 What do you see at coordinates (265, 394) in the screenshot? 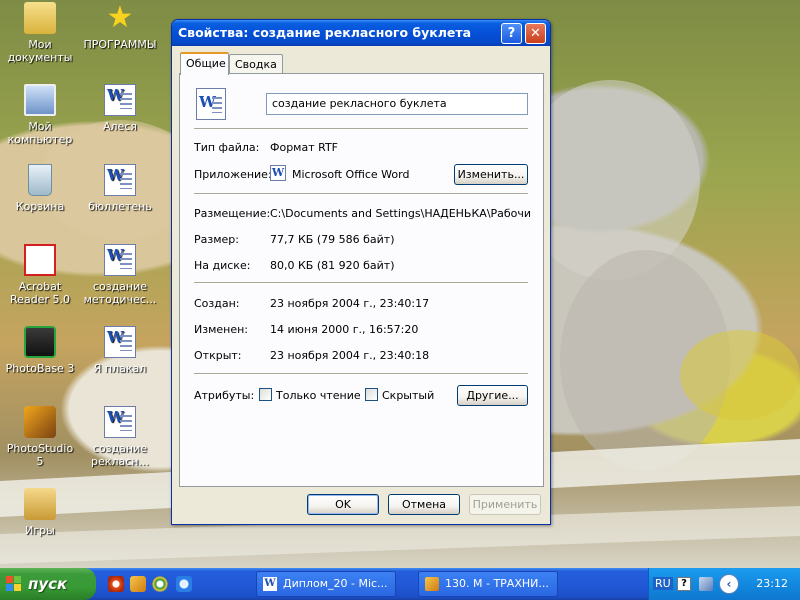
I see `readonly-checkbox` at bounding box center [265, 394].